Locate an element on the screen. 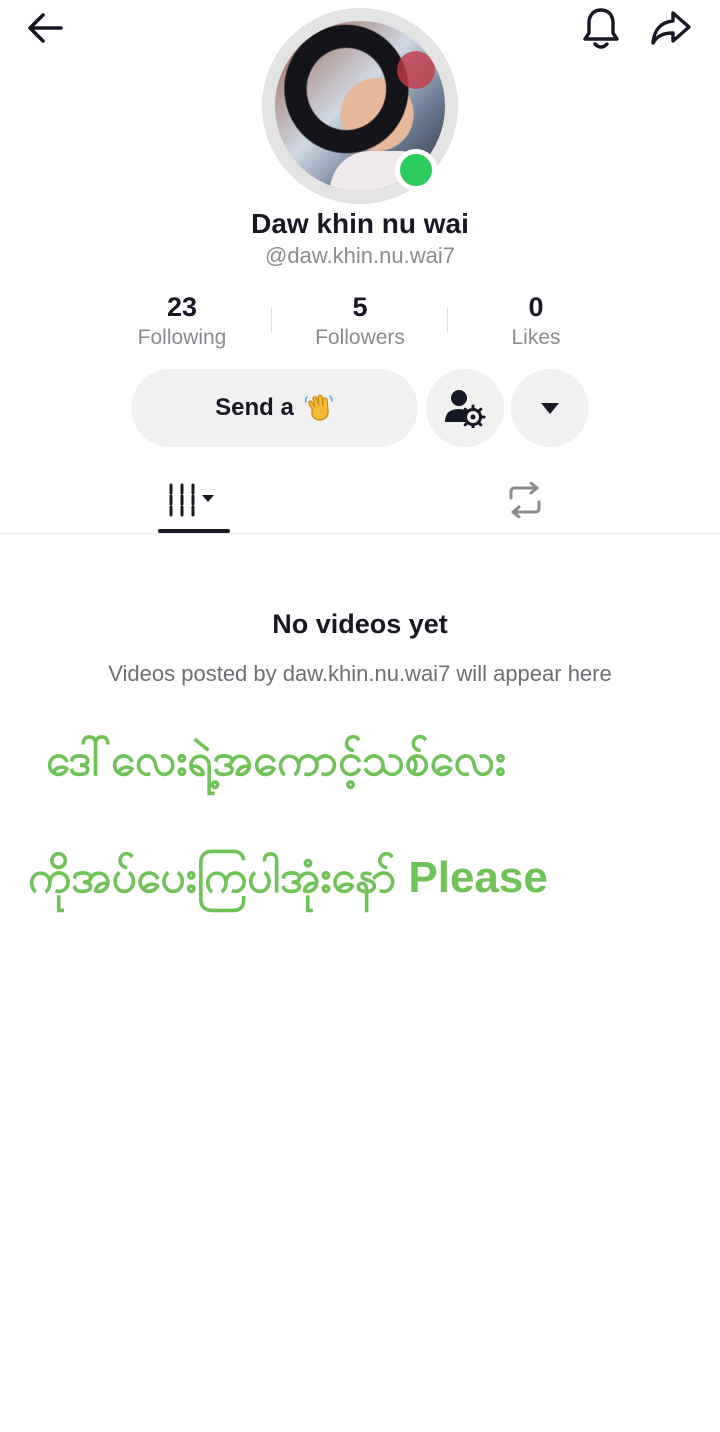 Image resolution: width=720 pixels, height=1432 pixels. online-status-dot is located at coordinates (416, 170).